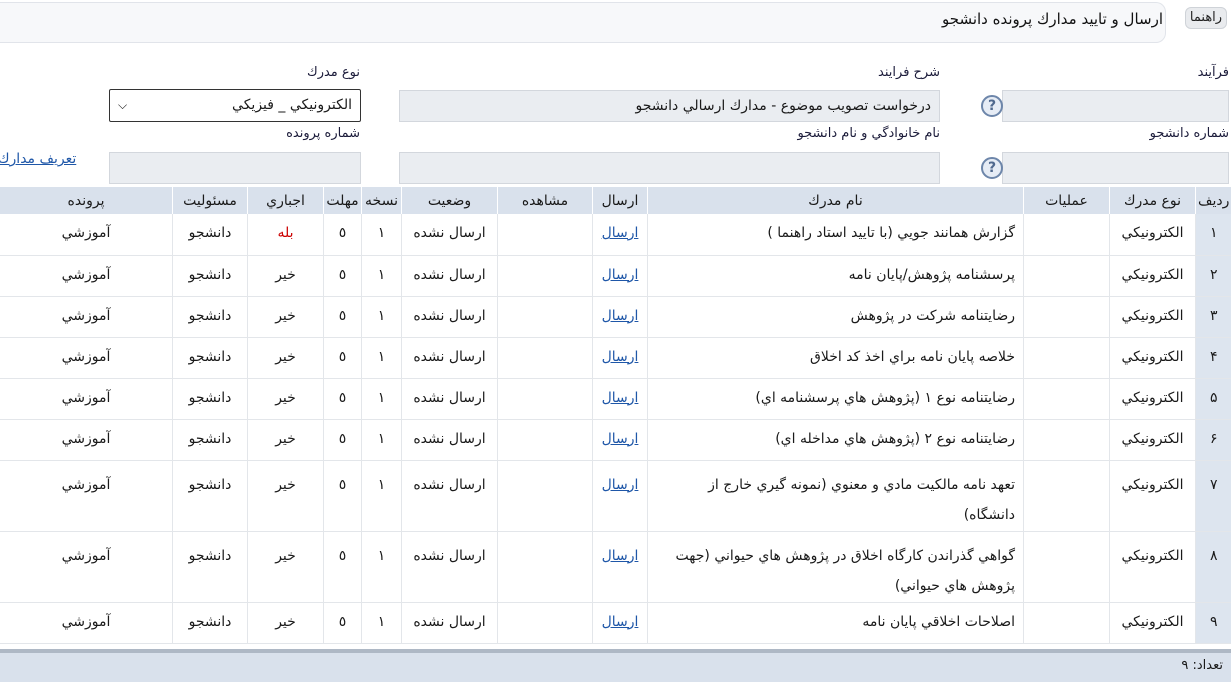  What do you see at coordinates (1206, 18) in the screenshot?
I see `help-button: راهنما` at bounding box center [1206, 18].